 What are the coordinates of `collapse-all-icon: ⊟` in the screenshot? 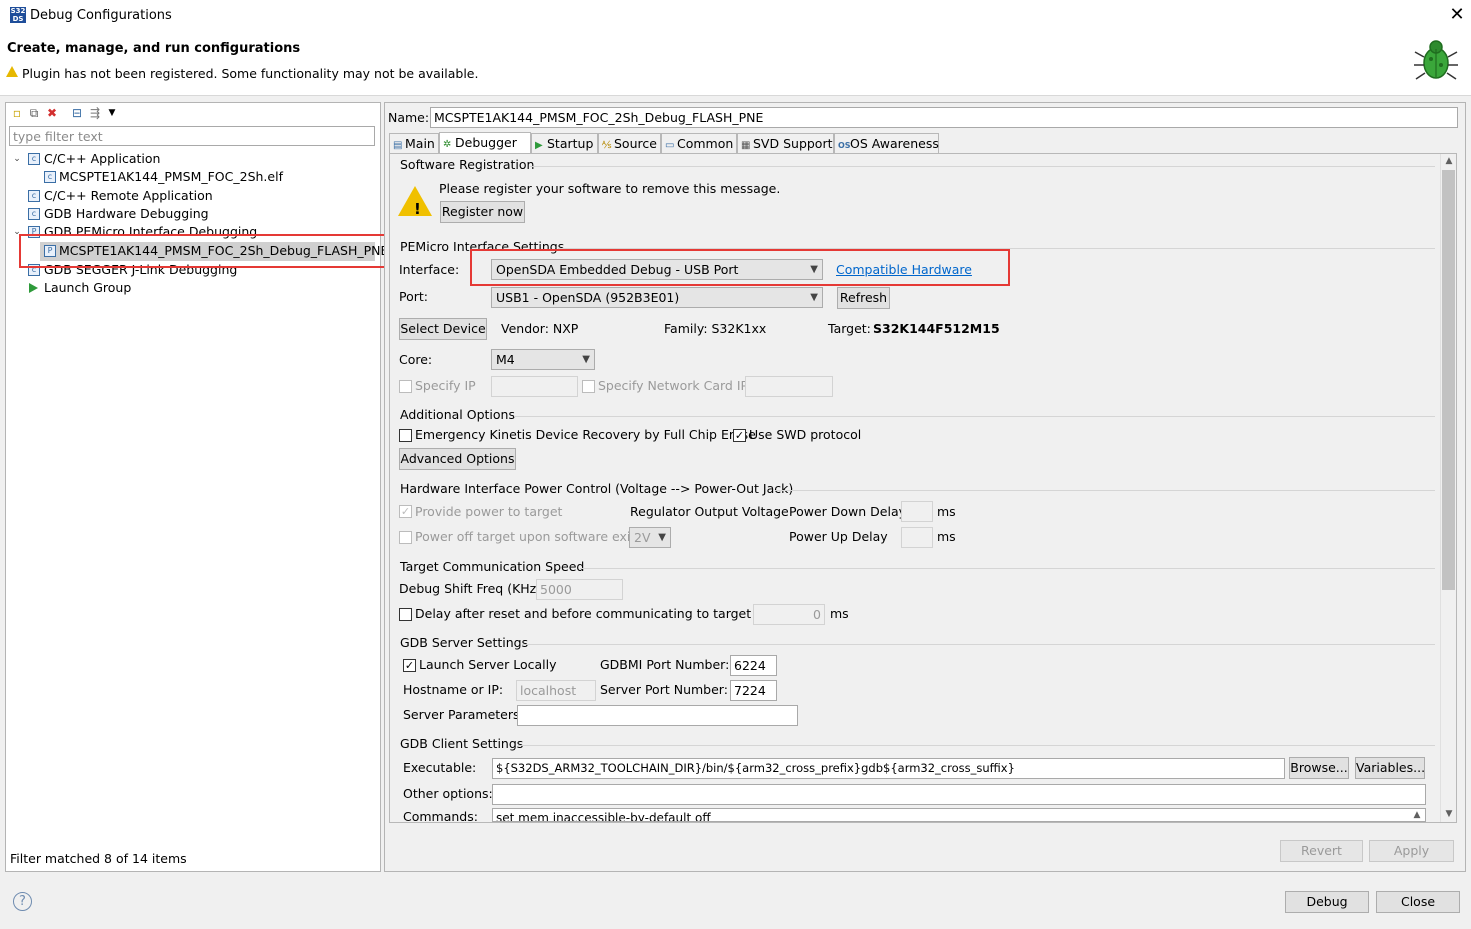 It's located at (77, 113).